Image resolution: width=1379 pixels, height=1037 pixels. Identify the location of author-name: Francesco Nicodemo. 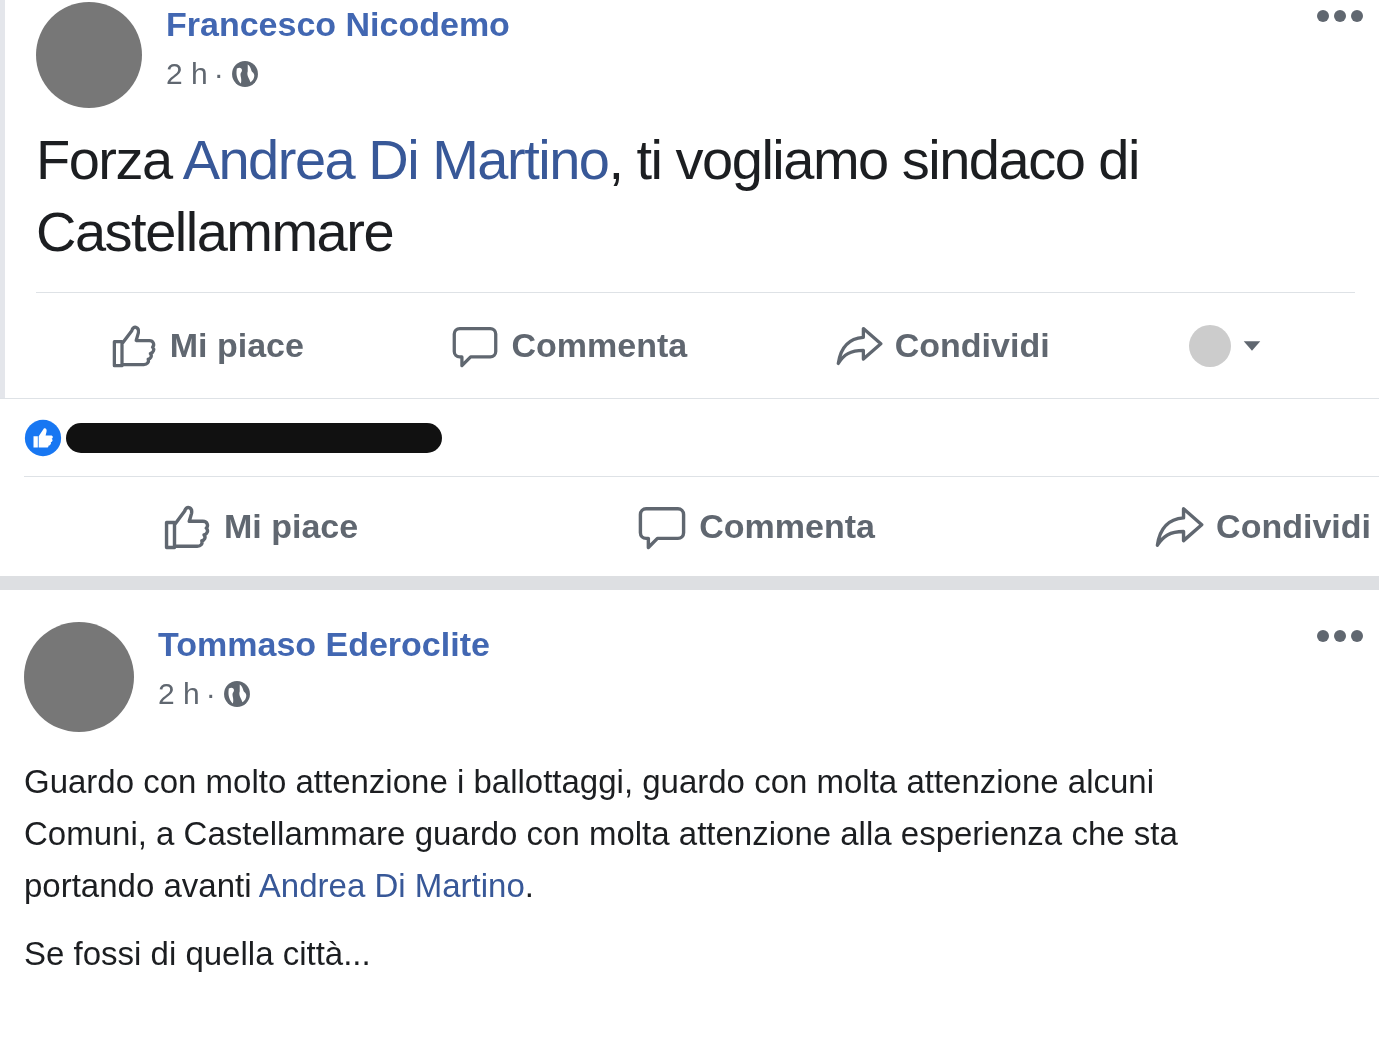
(729, 25).